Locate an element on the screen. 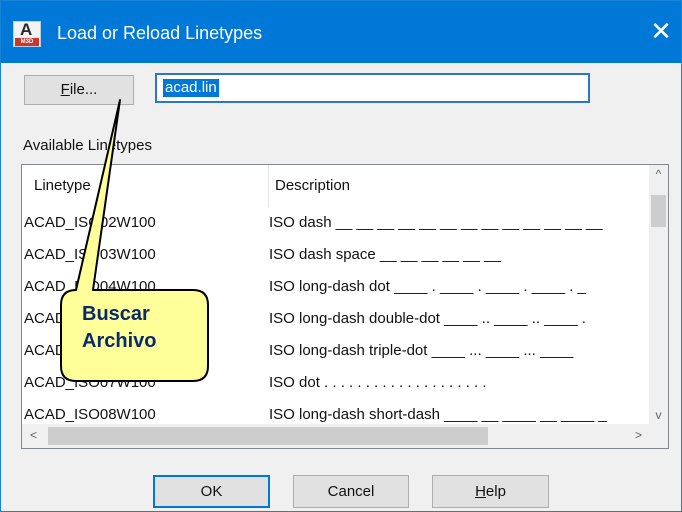 This screenshot has width=682, height=512. scrollbar-corner is located at coordinates (658, 436).